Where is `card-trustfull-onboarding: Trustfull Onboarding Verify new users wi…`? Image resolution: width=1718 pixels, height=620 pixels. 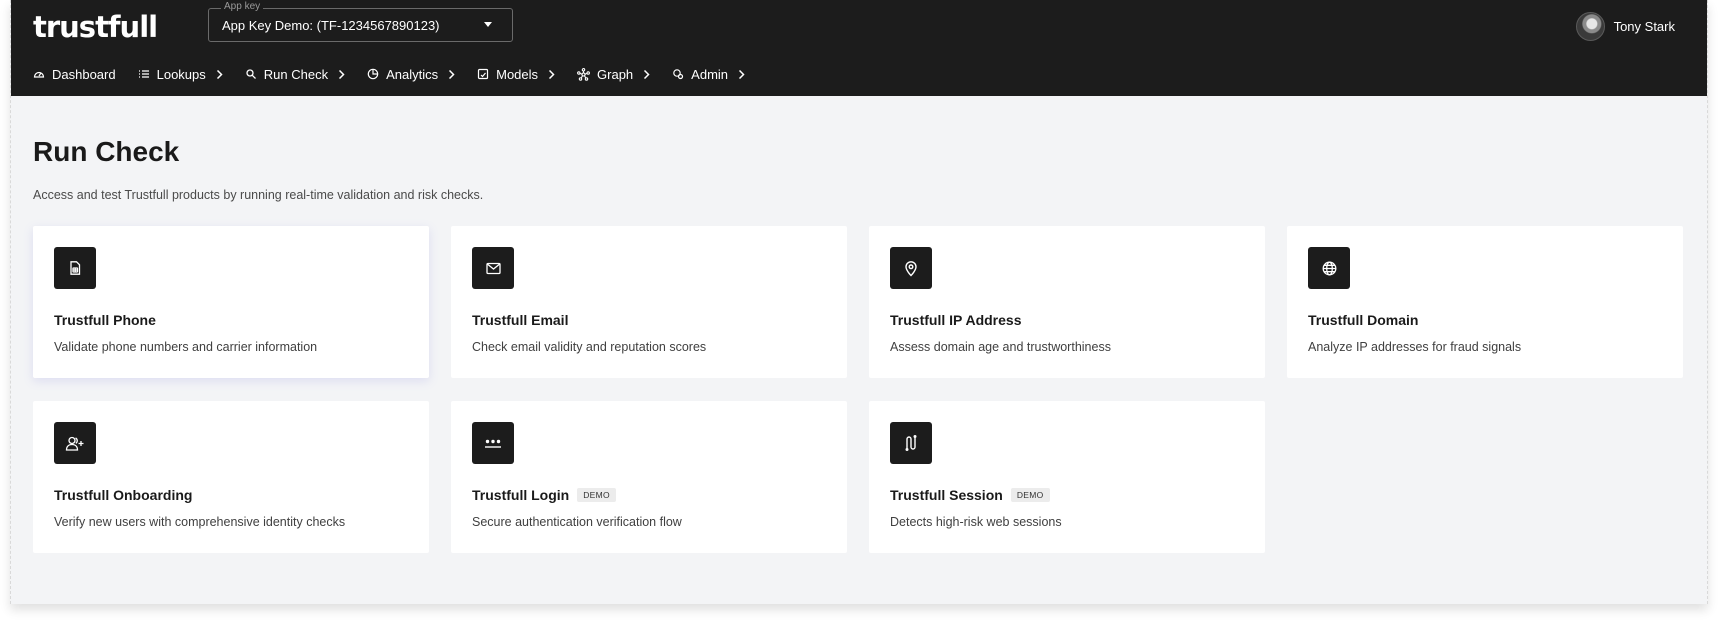
card-trustfull-onboarding: Trustfull Onboarding Verify new users wi… is located at coordinates (231, 477).